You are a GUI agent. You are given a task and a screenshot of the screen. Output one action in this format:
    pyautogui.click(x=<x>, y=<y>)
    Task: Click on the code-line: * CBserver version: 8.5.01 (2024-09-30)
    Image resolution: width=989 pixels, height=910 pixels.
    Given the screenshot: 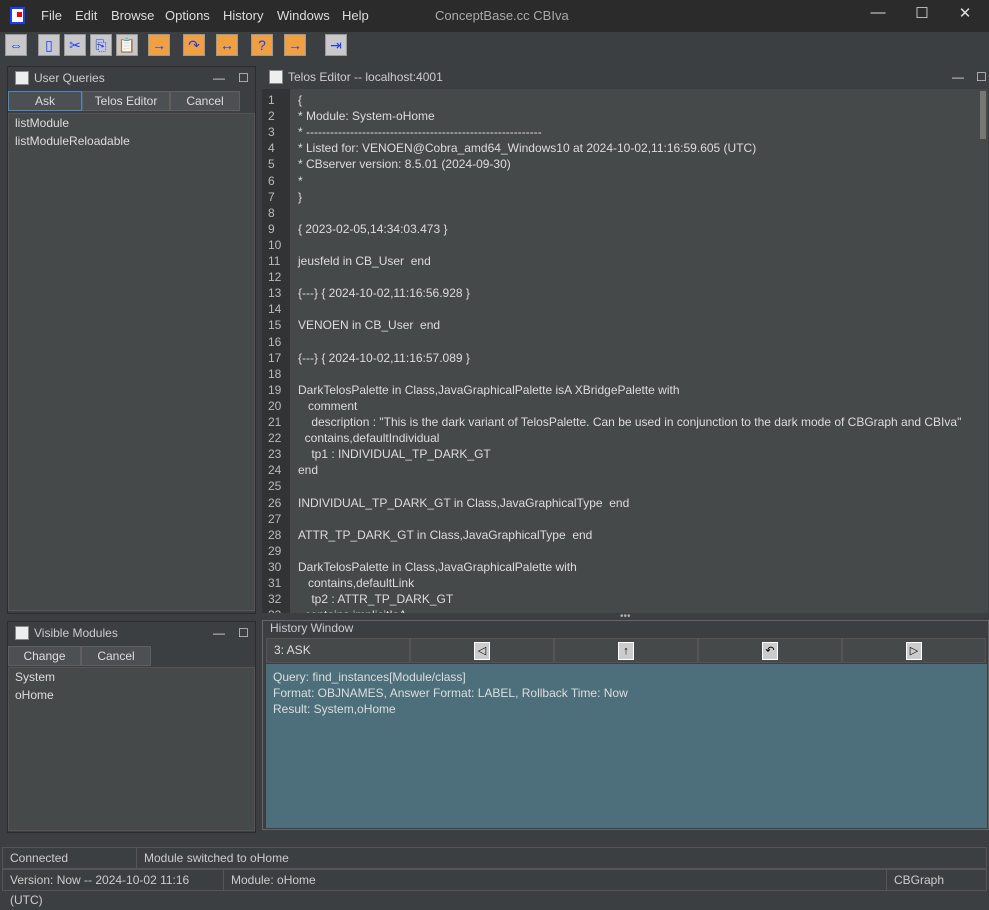 What is the action you would take?
    pyautogui.click(x=404, y=164)
    